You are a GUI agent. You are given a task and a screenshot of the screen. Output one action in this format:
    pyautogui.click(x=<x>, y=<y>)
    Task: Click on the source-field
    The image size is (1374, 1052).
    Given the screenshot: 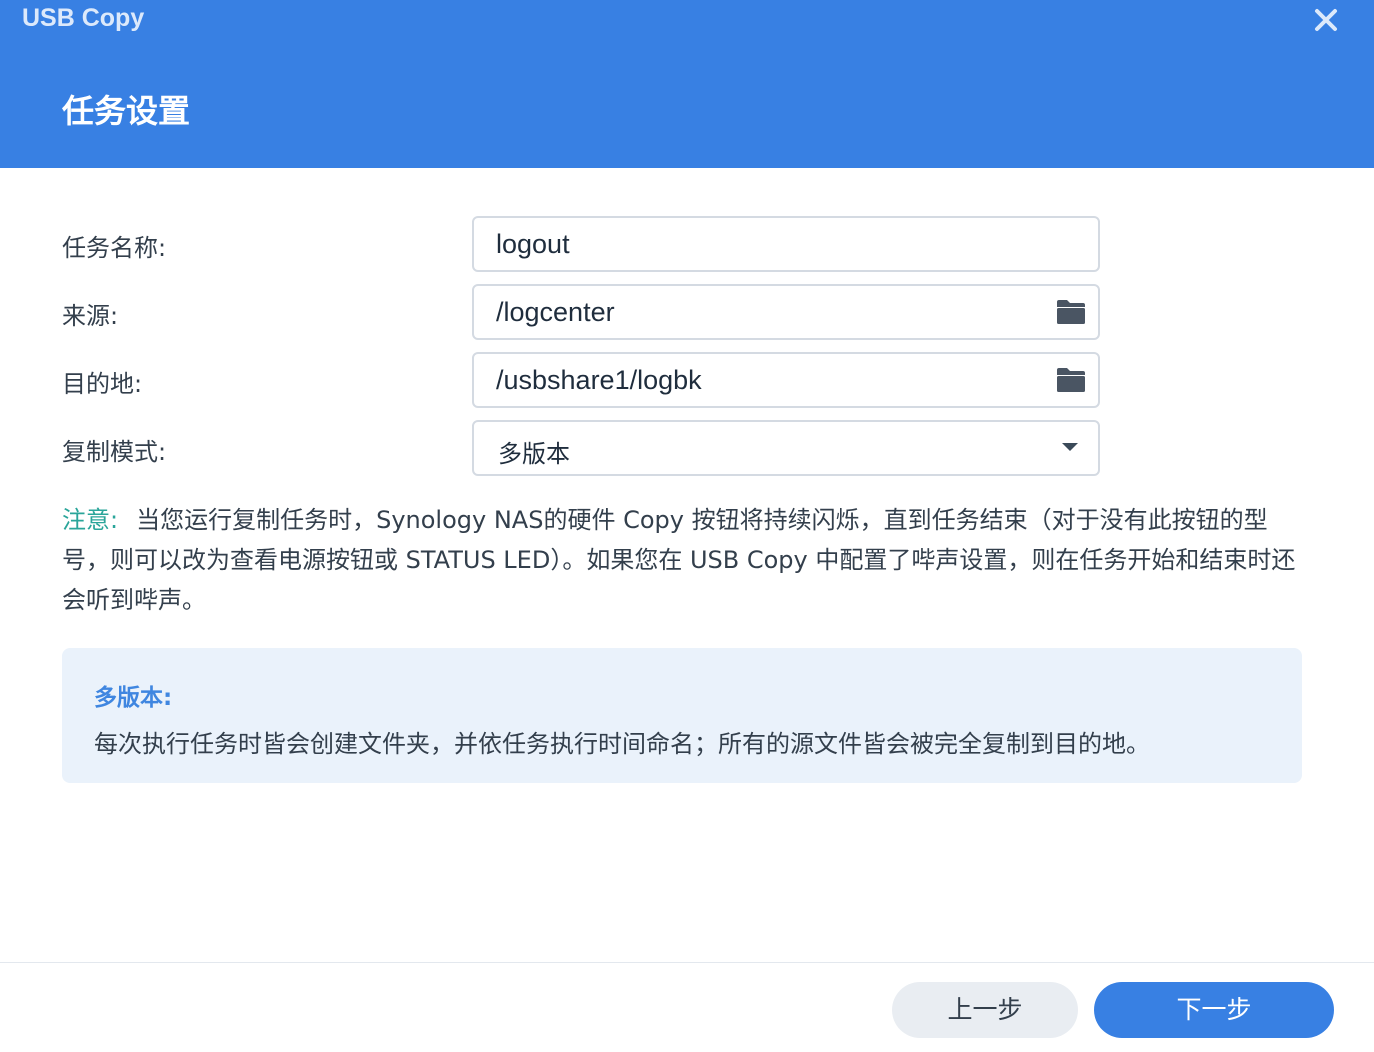 What is the action you would take?
    pyautogui.click(x=786, y=312)
    